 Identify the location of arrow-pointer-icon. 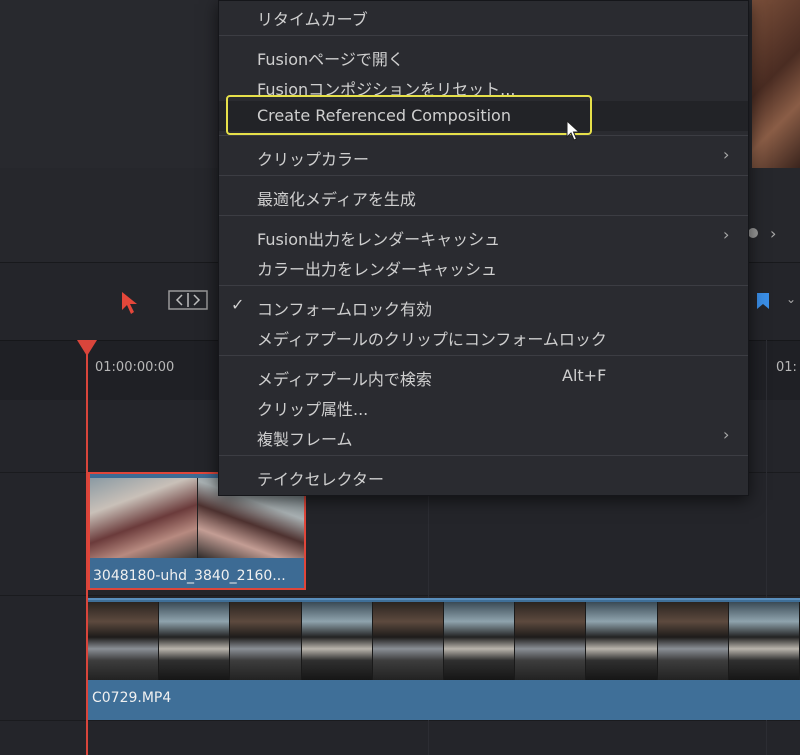
(130, 305).